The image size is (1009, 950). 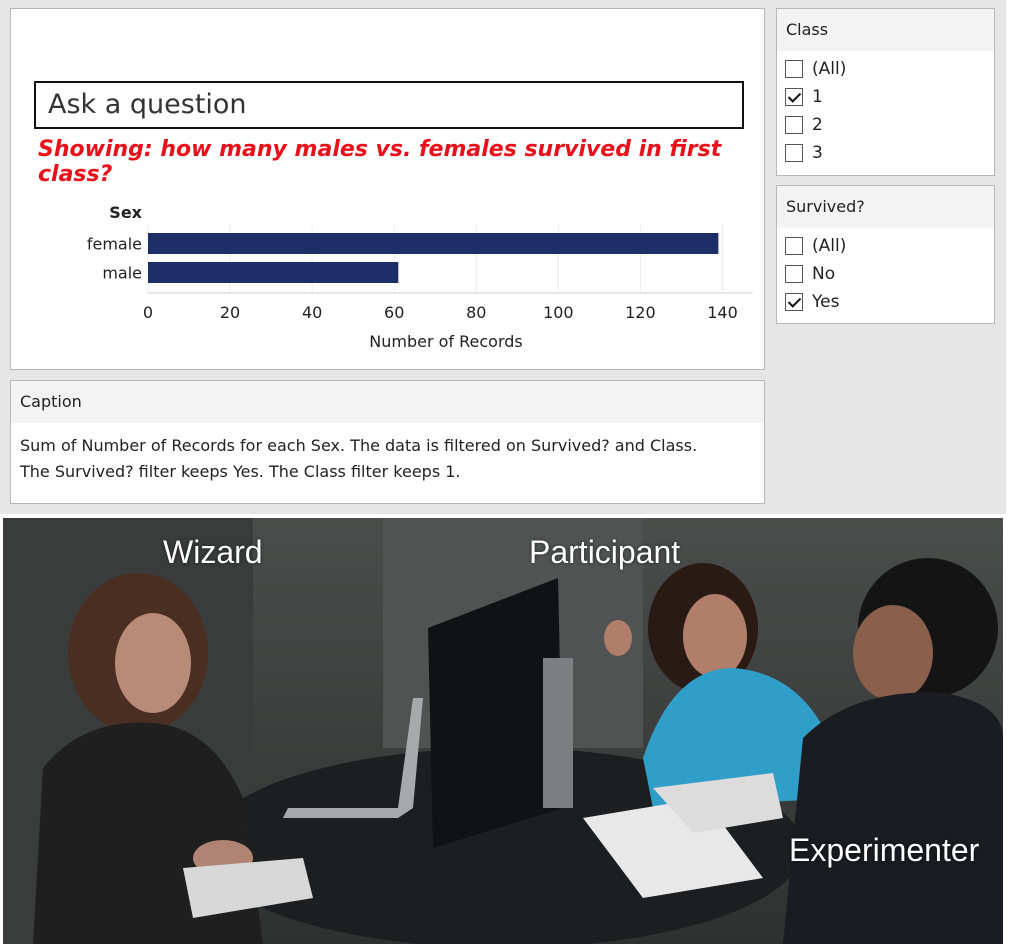 I want to click on class-checkbox-all, so click(x=794, y=69).